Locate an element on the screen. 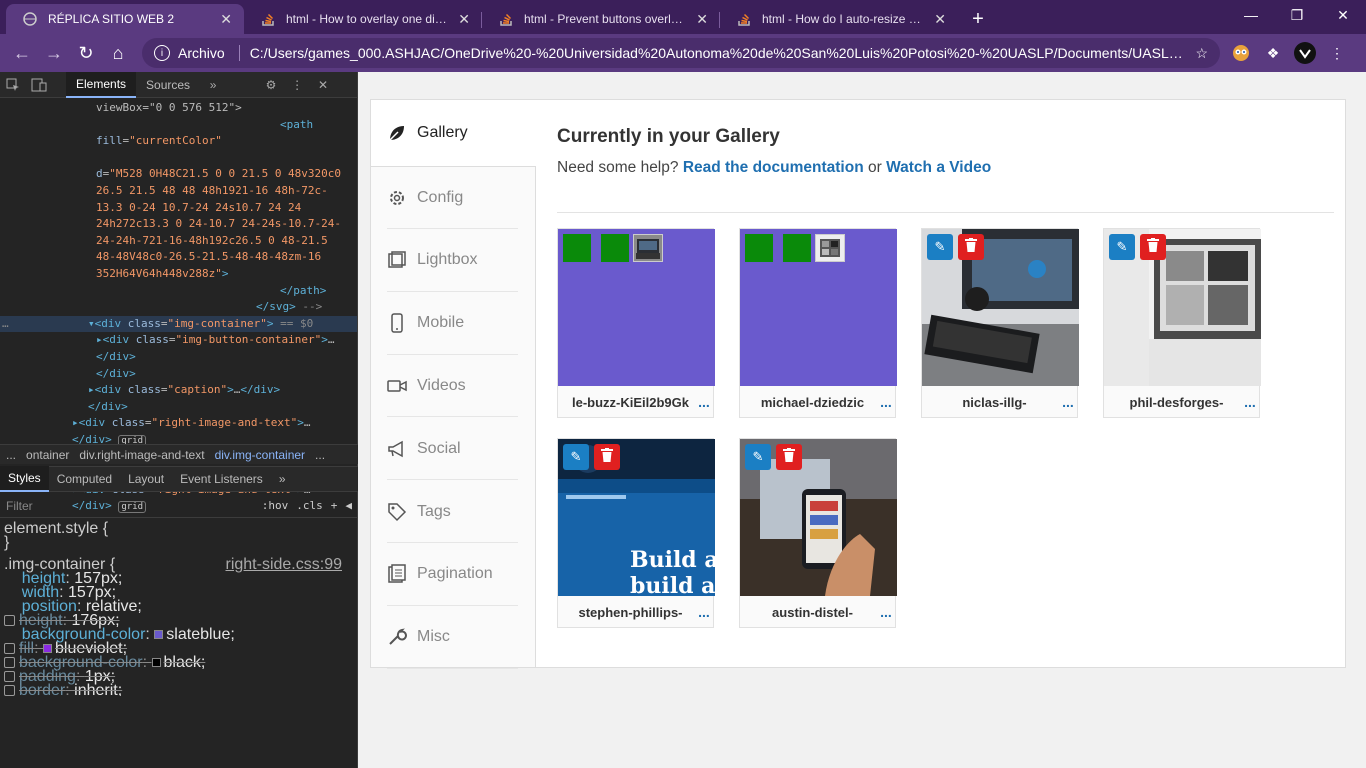 The height and width of the screenshot is (768, 1366). dom-node-line: d="M528 0H48C21.5 0 0 21.5 0 48v320c0 is located at coordinates (178, 174).